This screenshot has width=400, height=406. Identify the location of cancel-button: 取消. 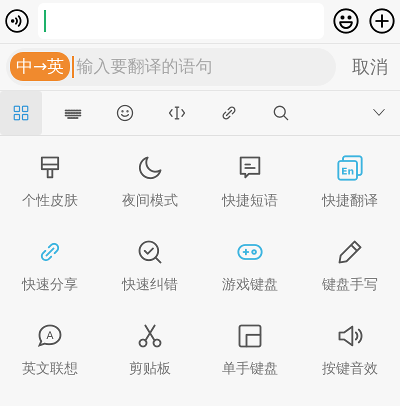
(370, 66).